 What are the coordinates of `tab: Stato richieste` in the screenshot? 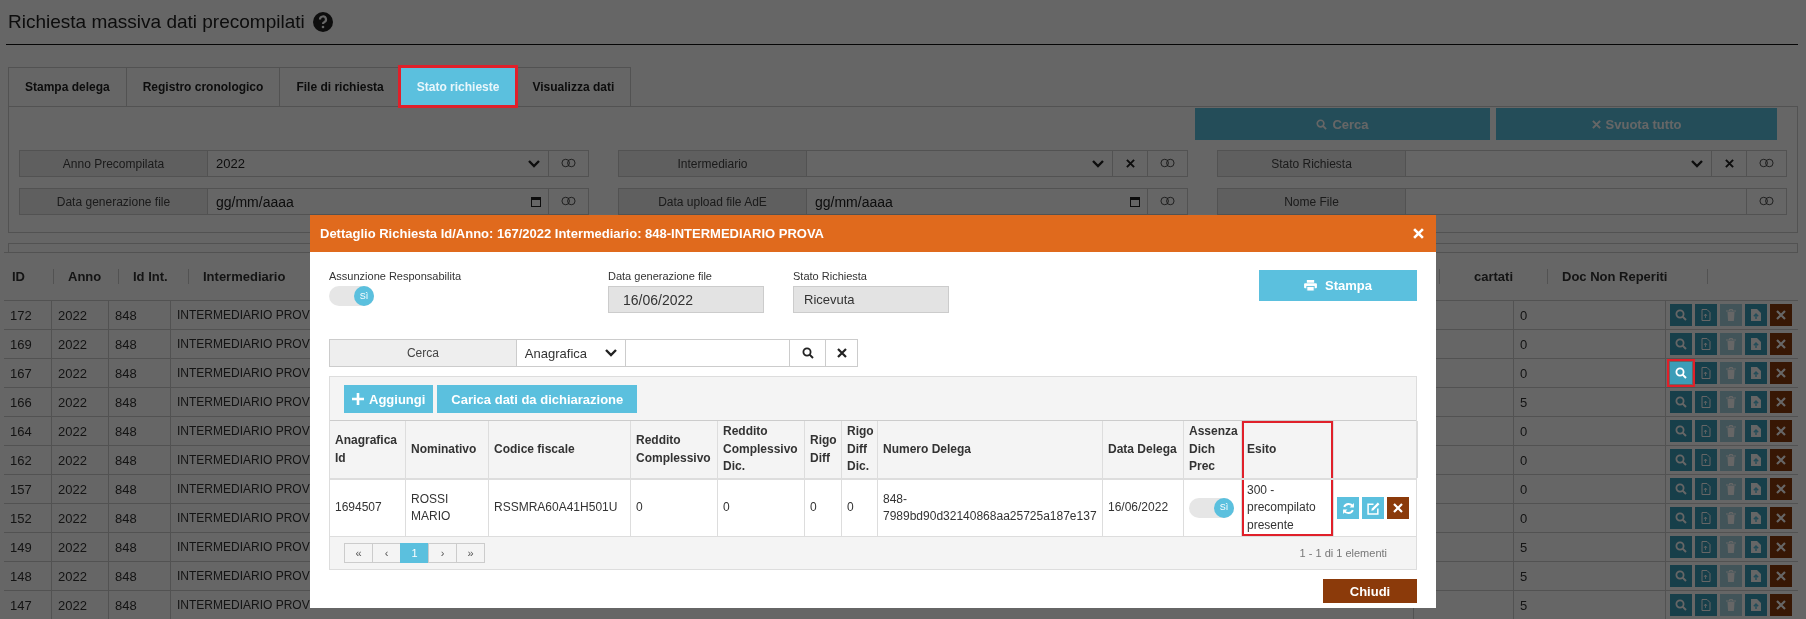 It's located at (458, 86).